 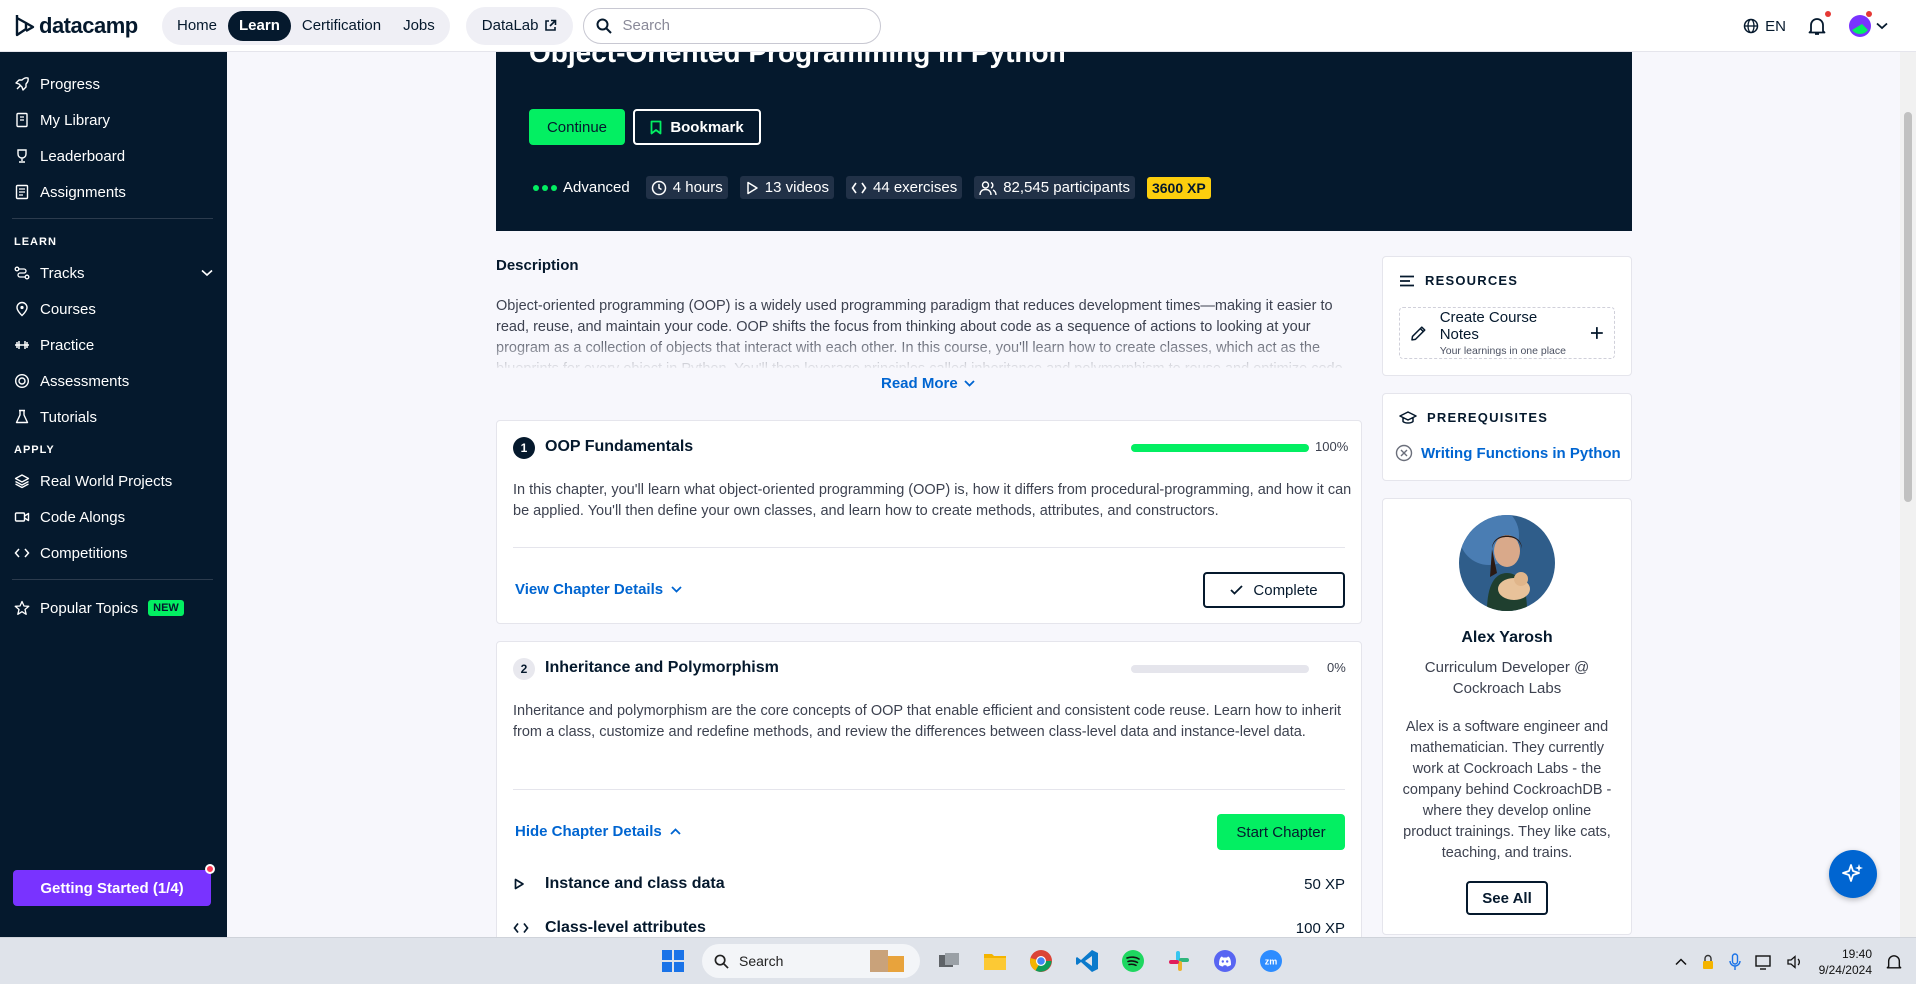 I want to click on bell-icon, so click(x=1817, y=26).